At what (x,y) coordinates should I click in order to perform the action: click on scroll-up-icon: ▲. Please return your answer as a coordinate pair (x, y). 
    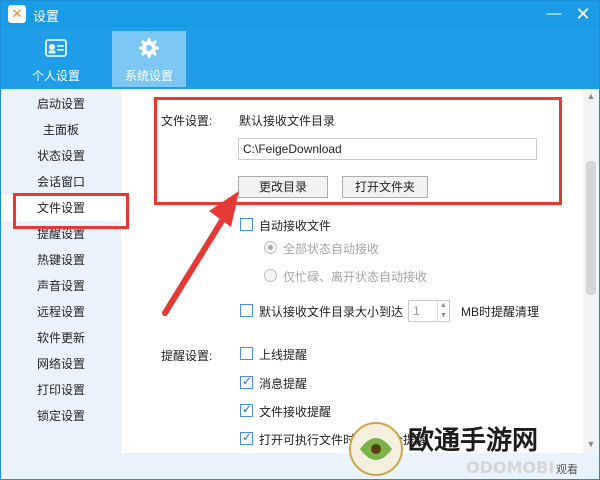
    Looking at the image, I should click on (591, 96).